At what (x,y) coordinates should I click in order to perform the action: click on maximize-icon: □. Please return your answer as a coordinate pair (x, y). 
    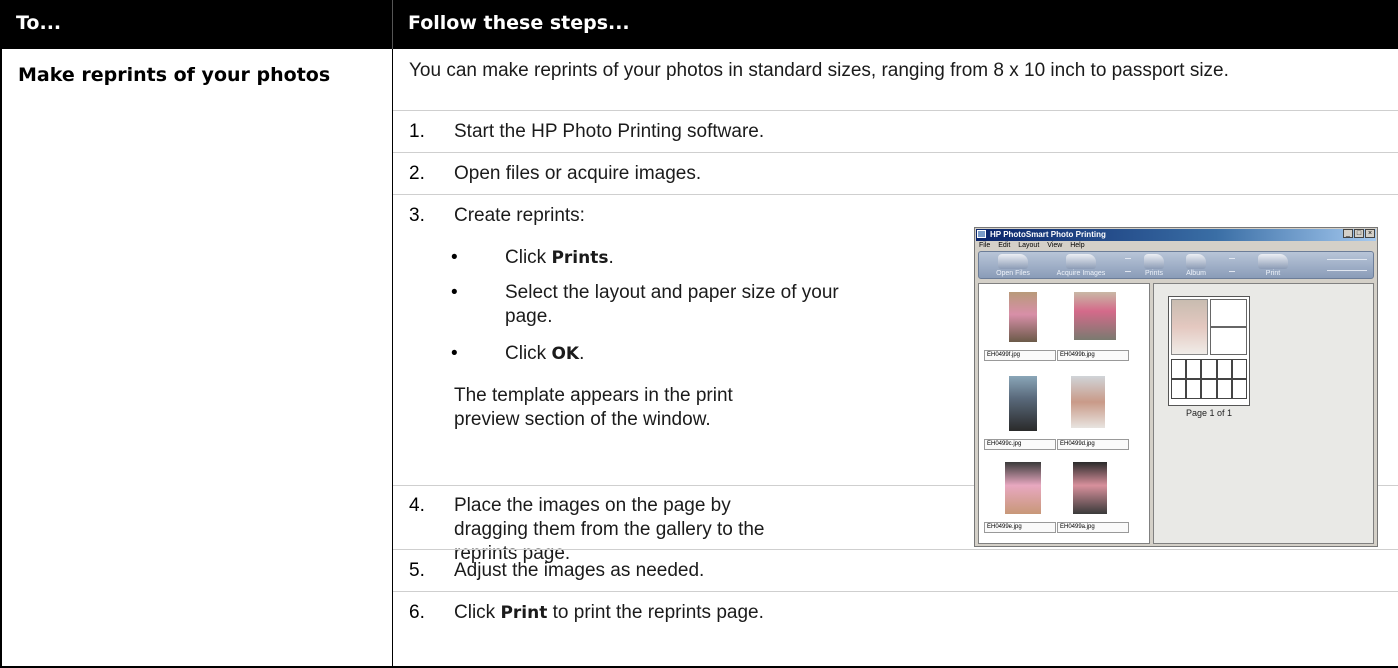
    Looking at the image, I should click on (1359, 233).